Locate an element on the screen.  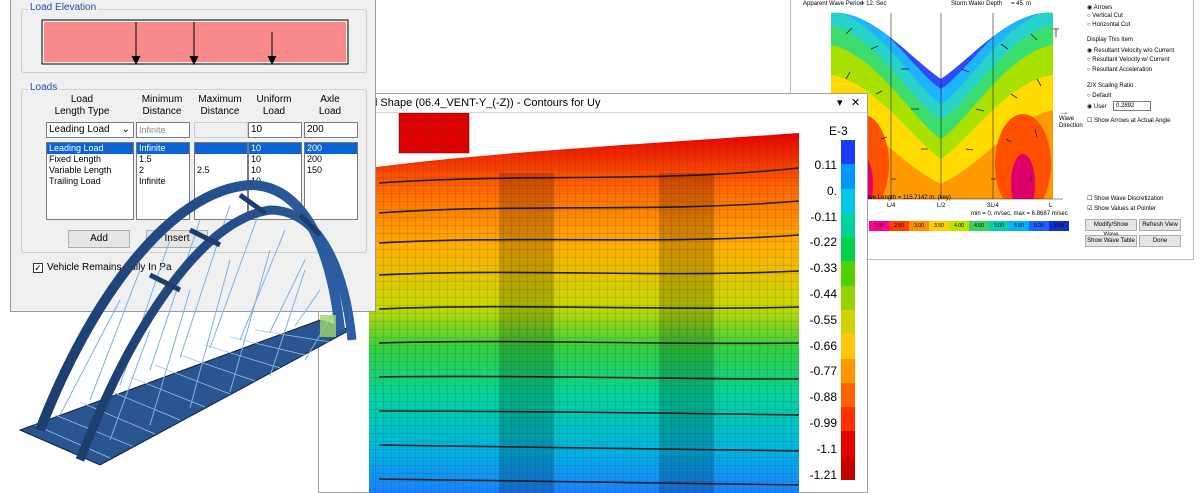
max-distance-input is located at coordinates (221, 130).